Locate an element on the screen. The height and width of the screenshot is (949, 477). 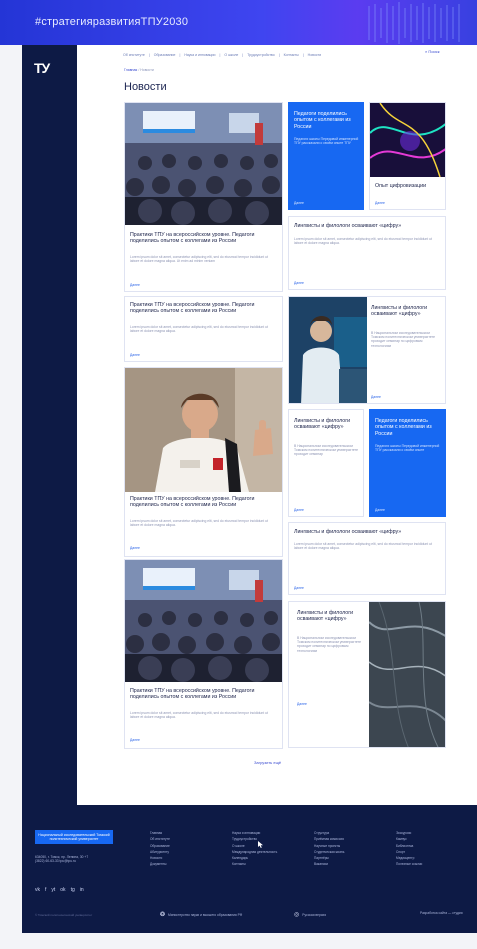
footer-link: Приёмная комиссия is located at coordinates (329, 839).